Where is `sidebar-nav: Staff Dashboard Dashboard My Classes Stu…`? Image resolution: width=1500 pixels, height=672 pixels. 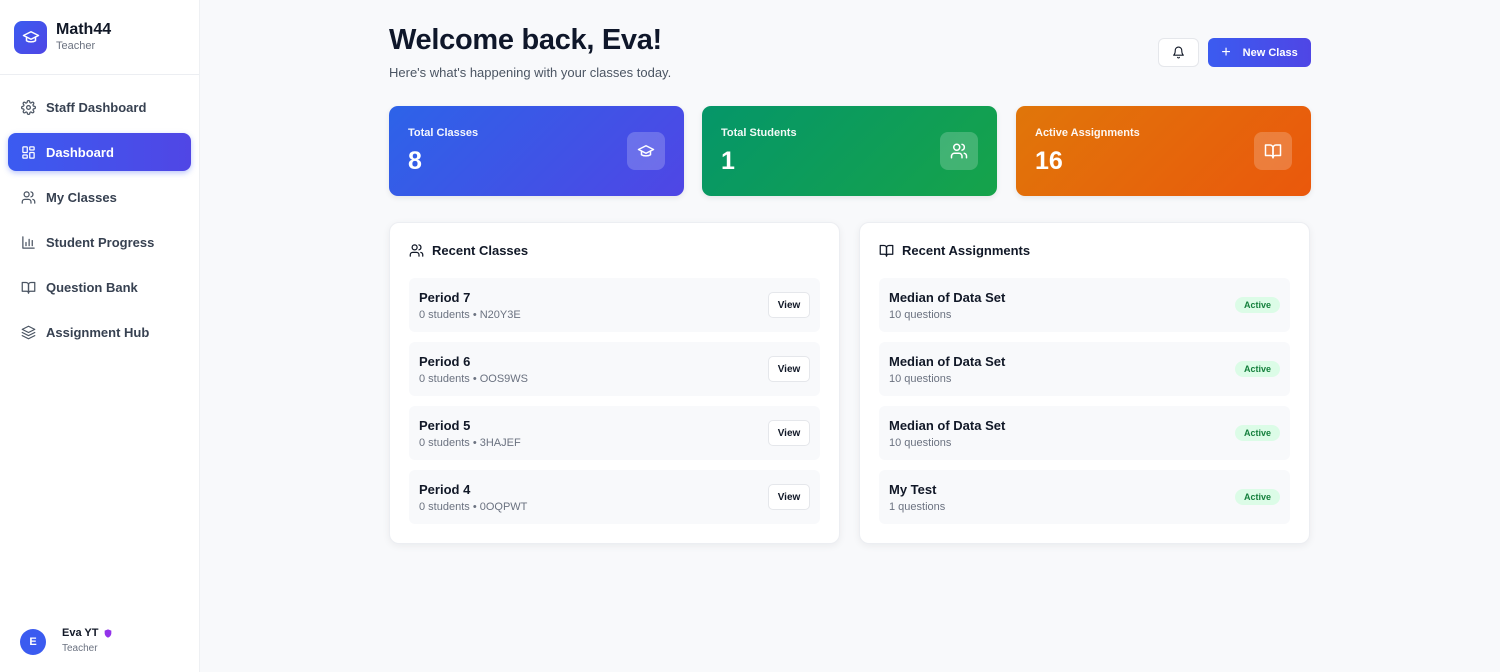 sidebar-nav: Staff Dashboard Dashboard My Classes Stu… is located at coordinates (99, 213).